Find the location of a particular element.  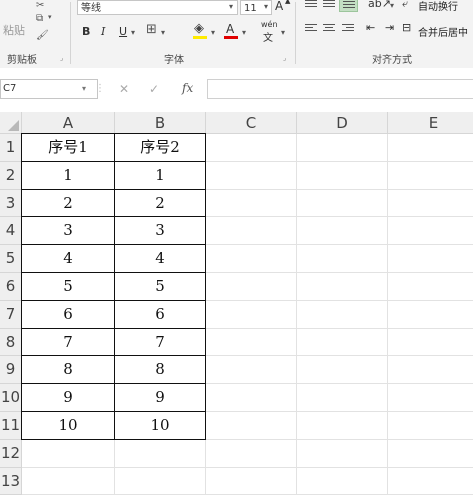

font-name-dropdown-icon: ▾ is located at coordinates (231, 6).